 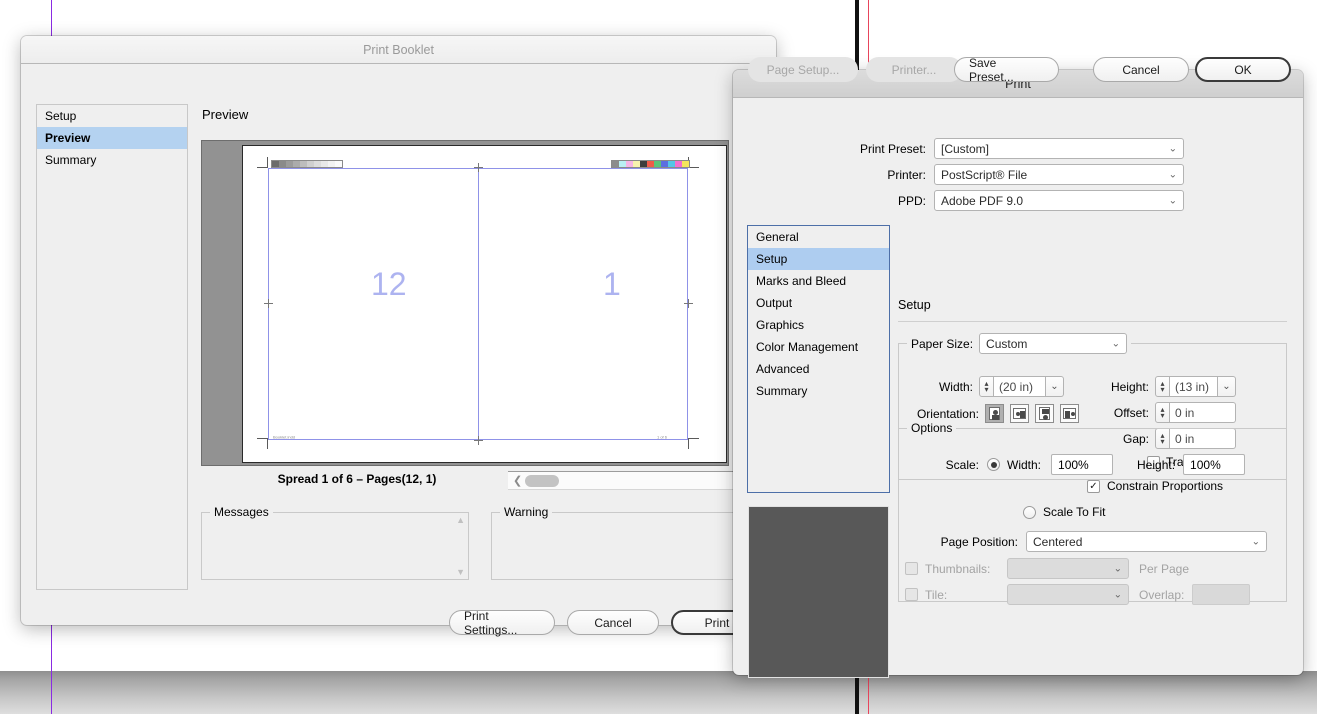 I want to click on tab-output: Output, so click(x=818, y=303).